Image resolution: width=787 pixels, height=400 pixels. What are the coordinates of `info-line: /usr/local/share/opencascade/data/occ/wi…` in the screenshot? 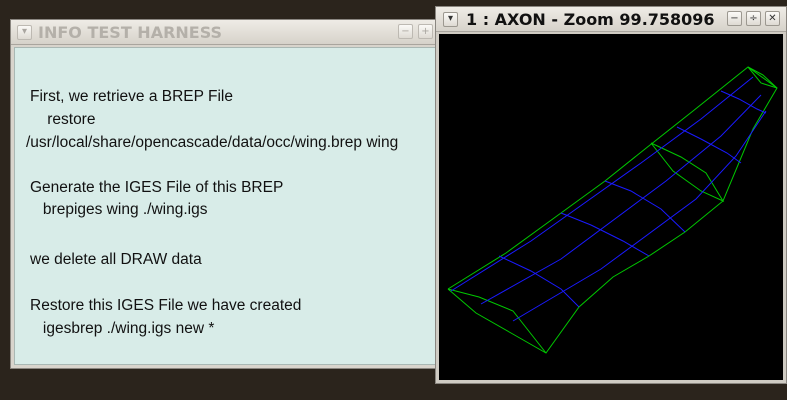 It's located at (212, 142).